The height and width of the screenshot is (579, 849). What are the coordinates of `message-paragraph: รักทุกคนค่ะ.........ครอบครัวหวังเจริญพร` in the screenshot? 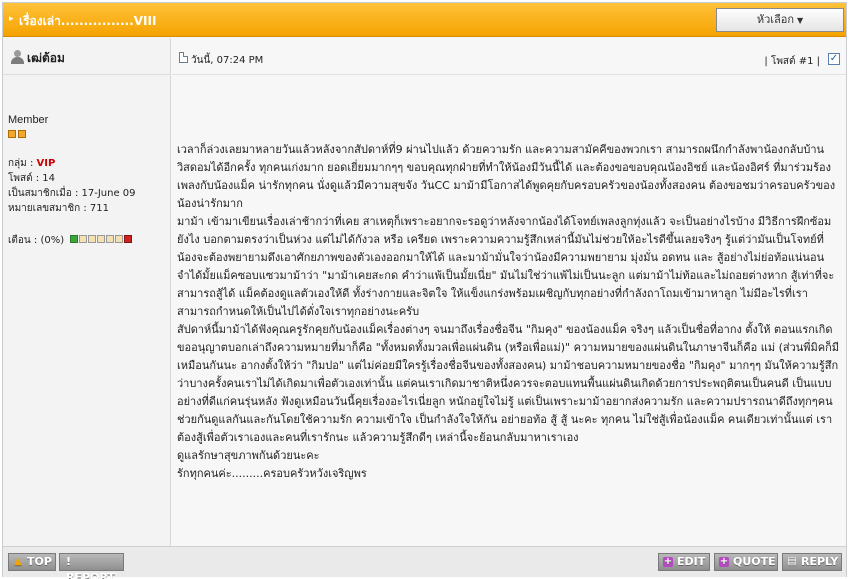 It's located at (272, 473).